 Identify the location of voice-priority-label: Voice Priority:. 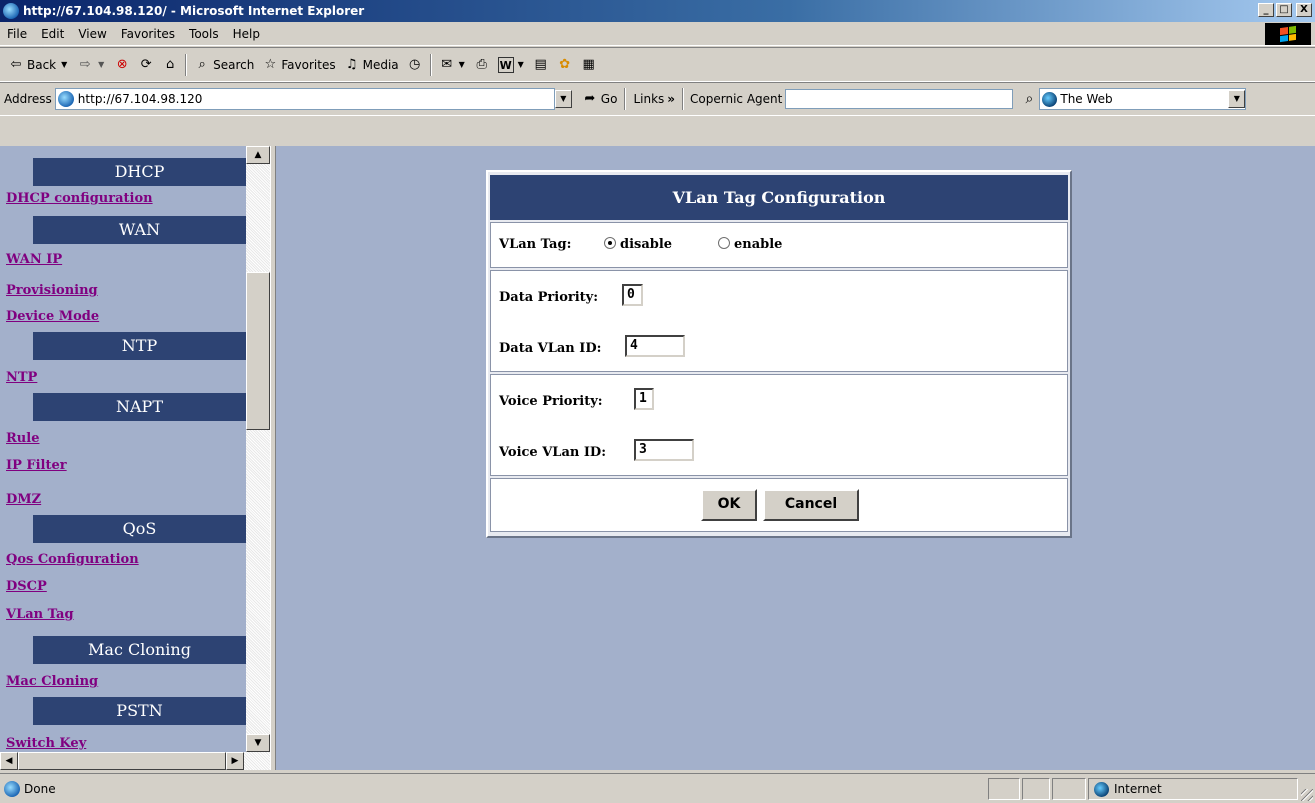
(551, 401).